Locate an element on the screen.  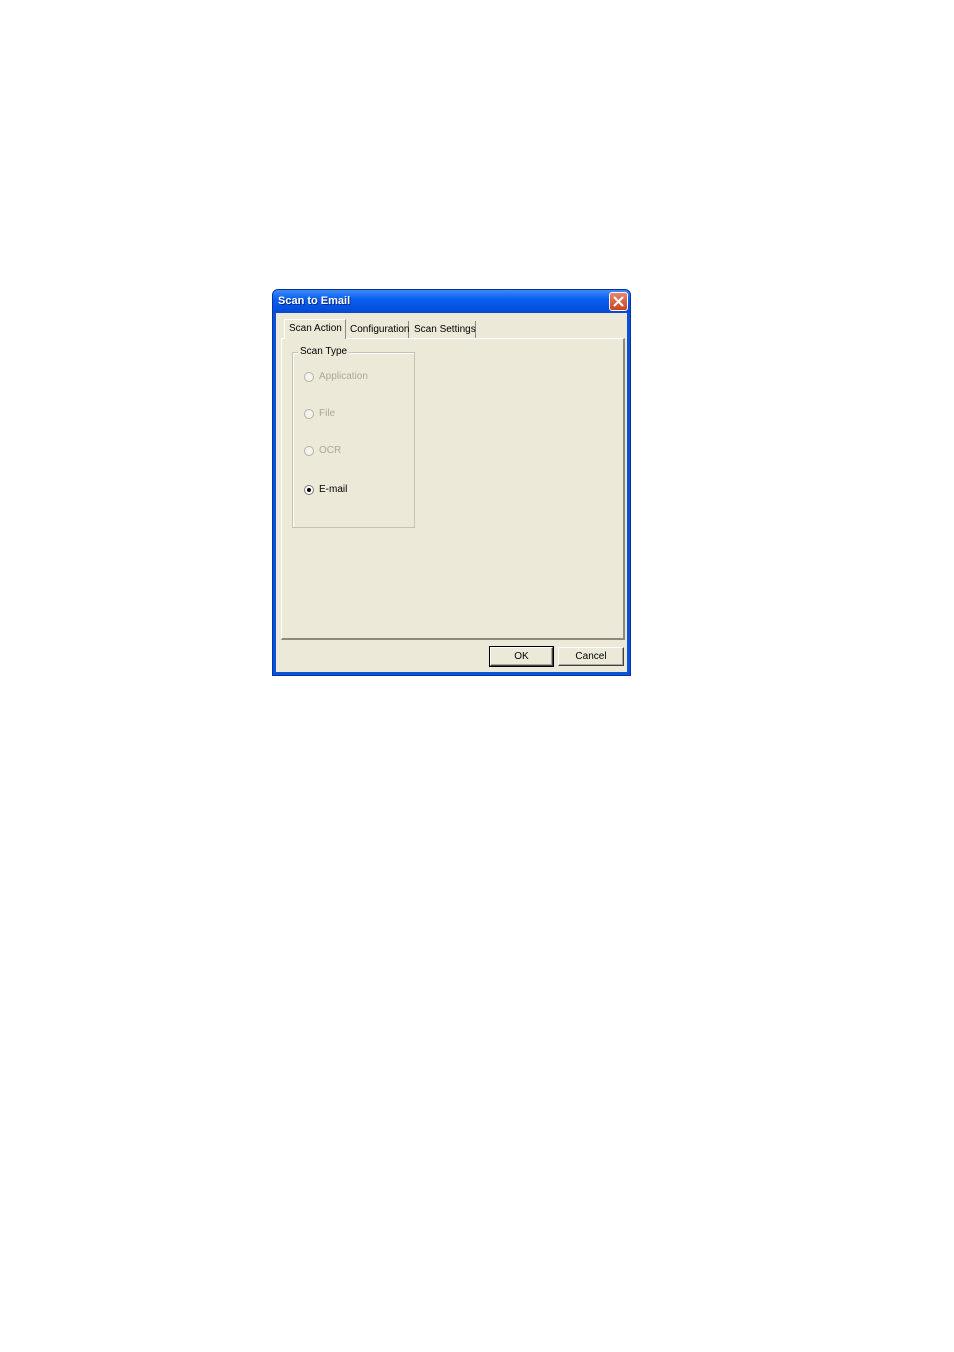
radio-label: OCR is located at coordinates (330, 450).